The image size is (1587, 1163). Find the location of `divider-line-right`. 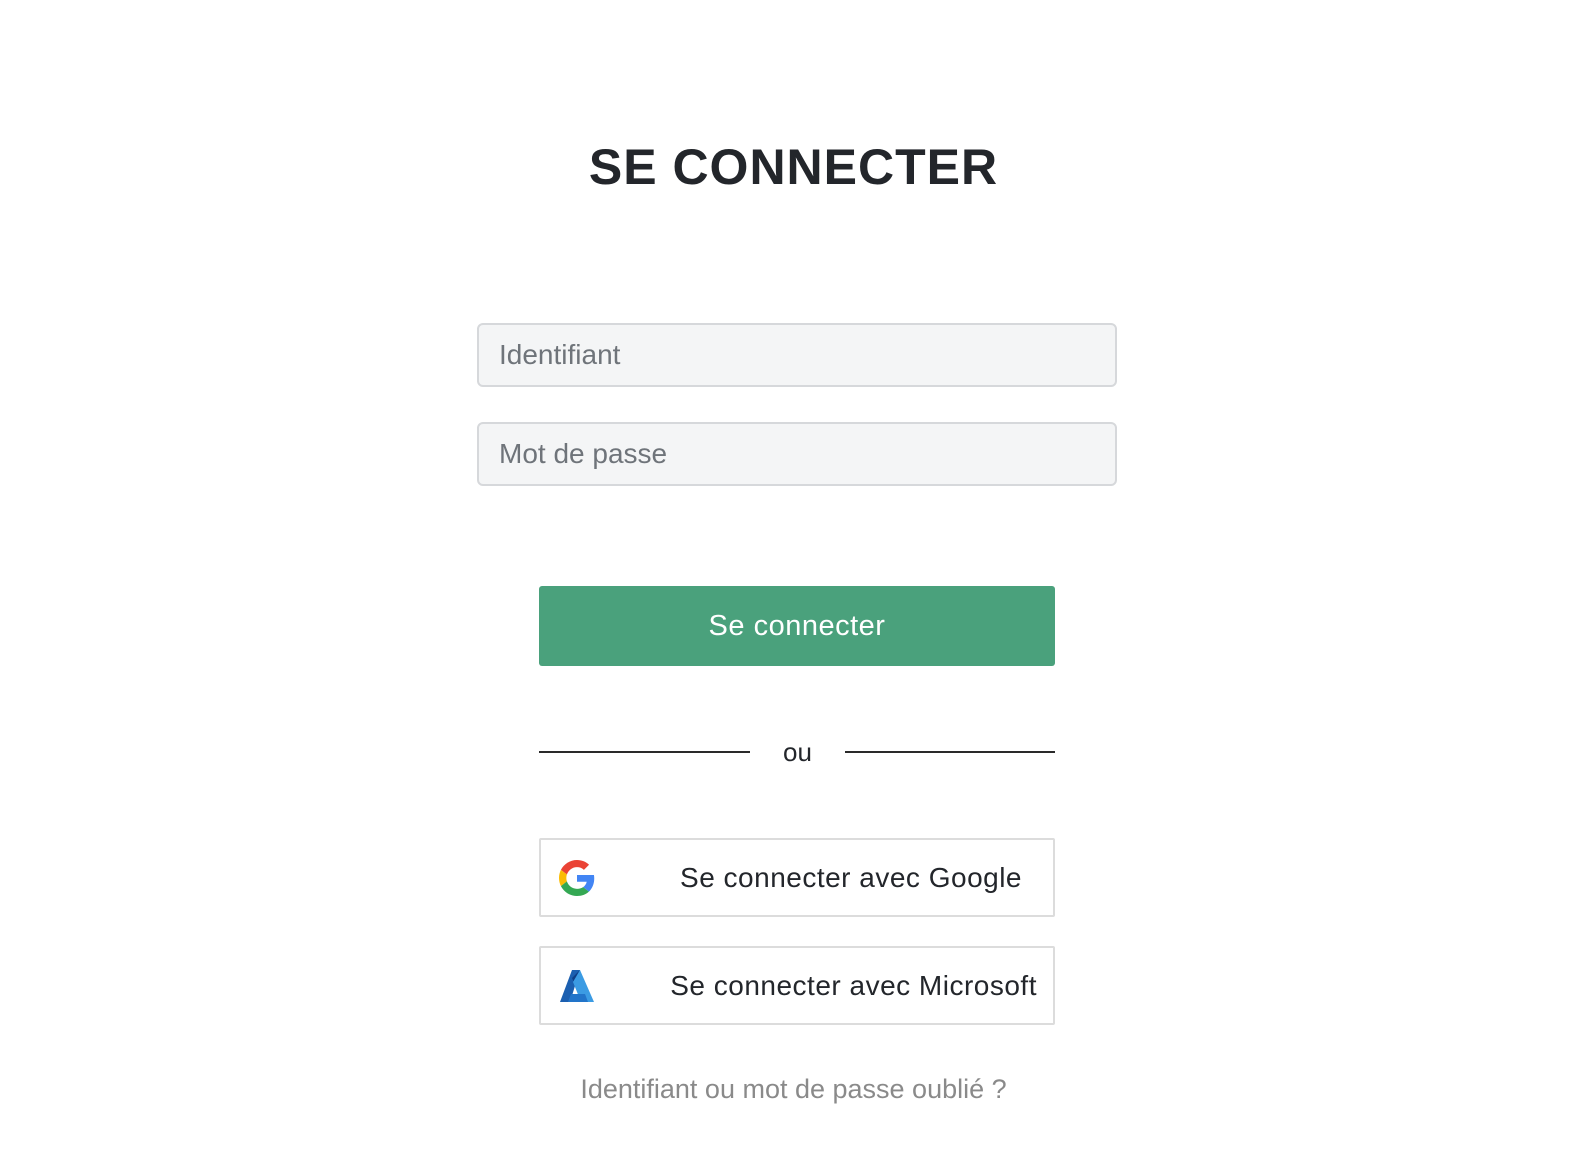

divider-line-right is located at coordinates (950, 752).